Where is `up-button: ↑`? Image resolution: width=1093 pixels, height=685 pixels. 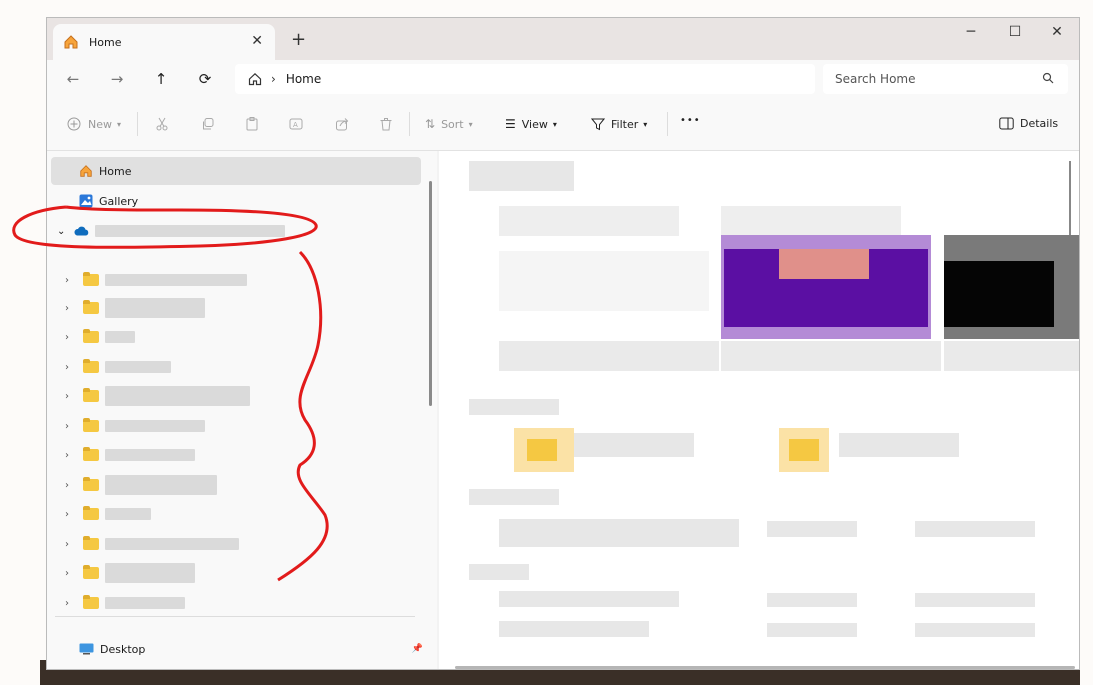
up-button: ↑ is located at coordinates (161, 79).